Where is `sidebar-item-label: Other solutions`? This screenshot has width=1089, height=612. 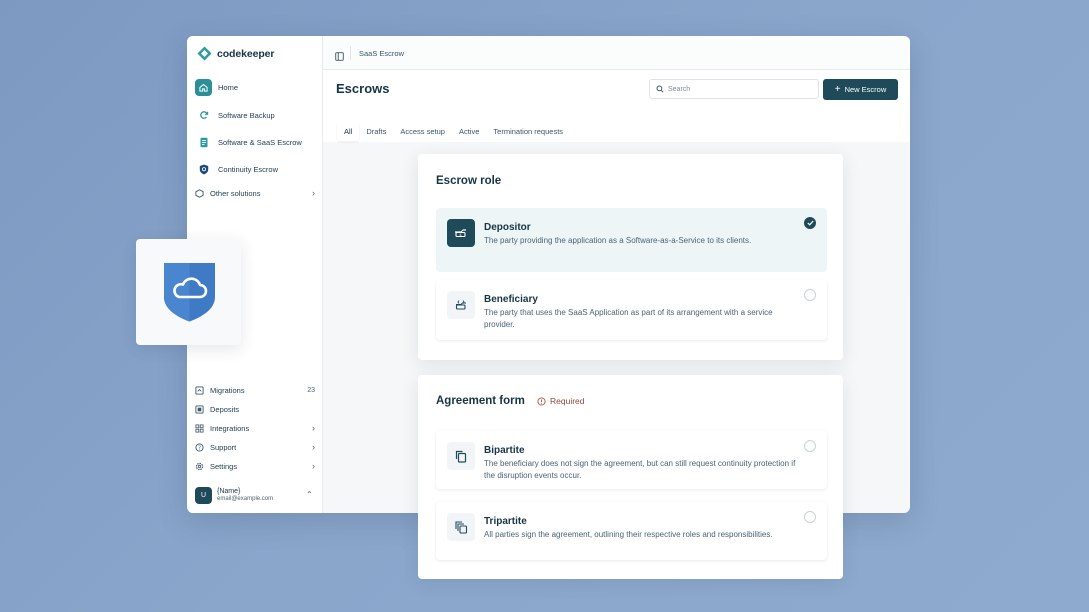
sidebar-item-label: Other solutions is located at coordinates (235, 193).